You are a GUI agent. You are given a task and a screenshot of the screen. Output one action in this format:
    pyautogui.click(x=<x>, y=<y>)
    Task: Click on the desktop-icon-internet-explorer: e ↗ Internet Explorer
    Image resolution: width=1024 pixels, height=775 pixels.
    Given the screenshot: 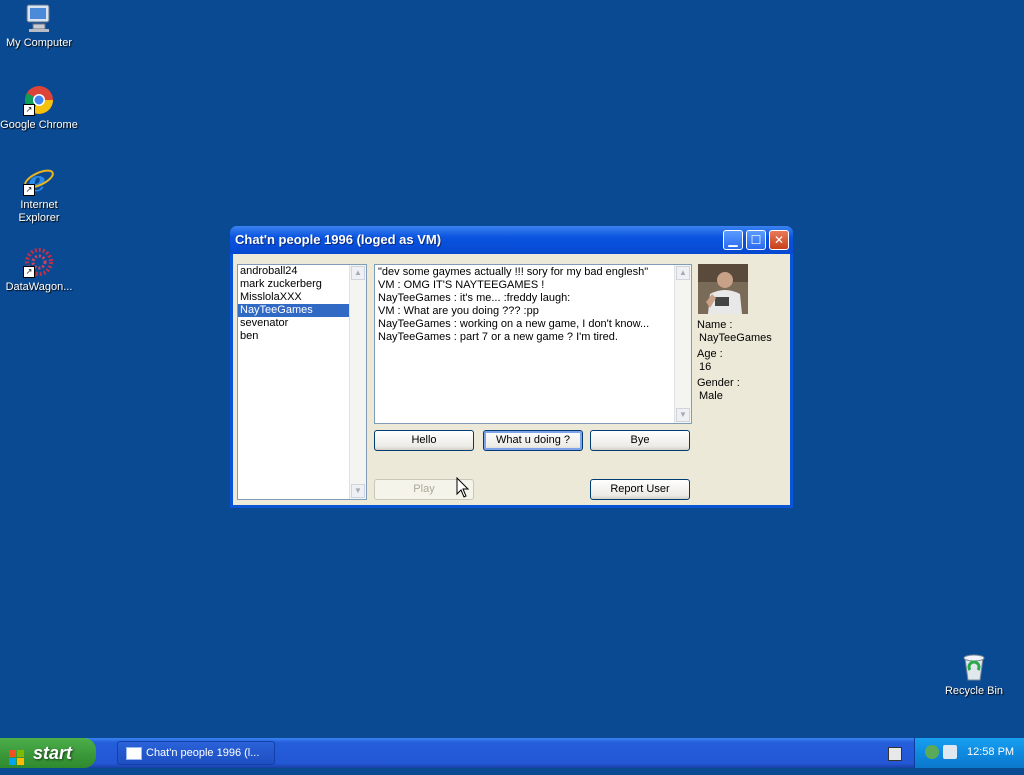 What is the action you would take?
    pyautogui.click(x=39, y=194)
    